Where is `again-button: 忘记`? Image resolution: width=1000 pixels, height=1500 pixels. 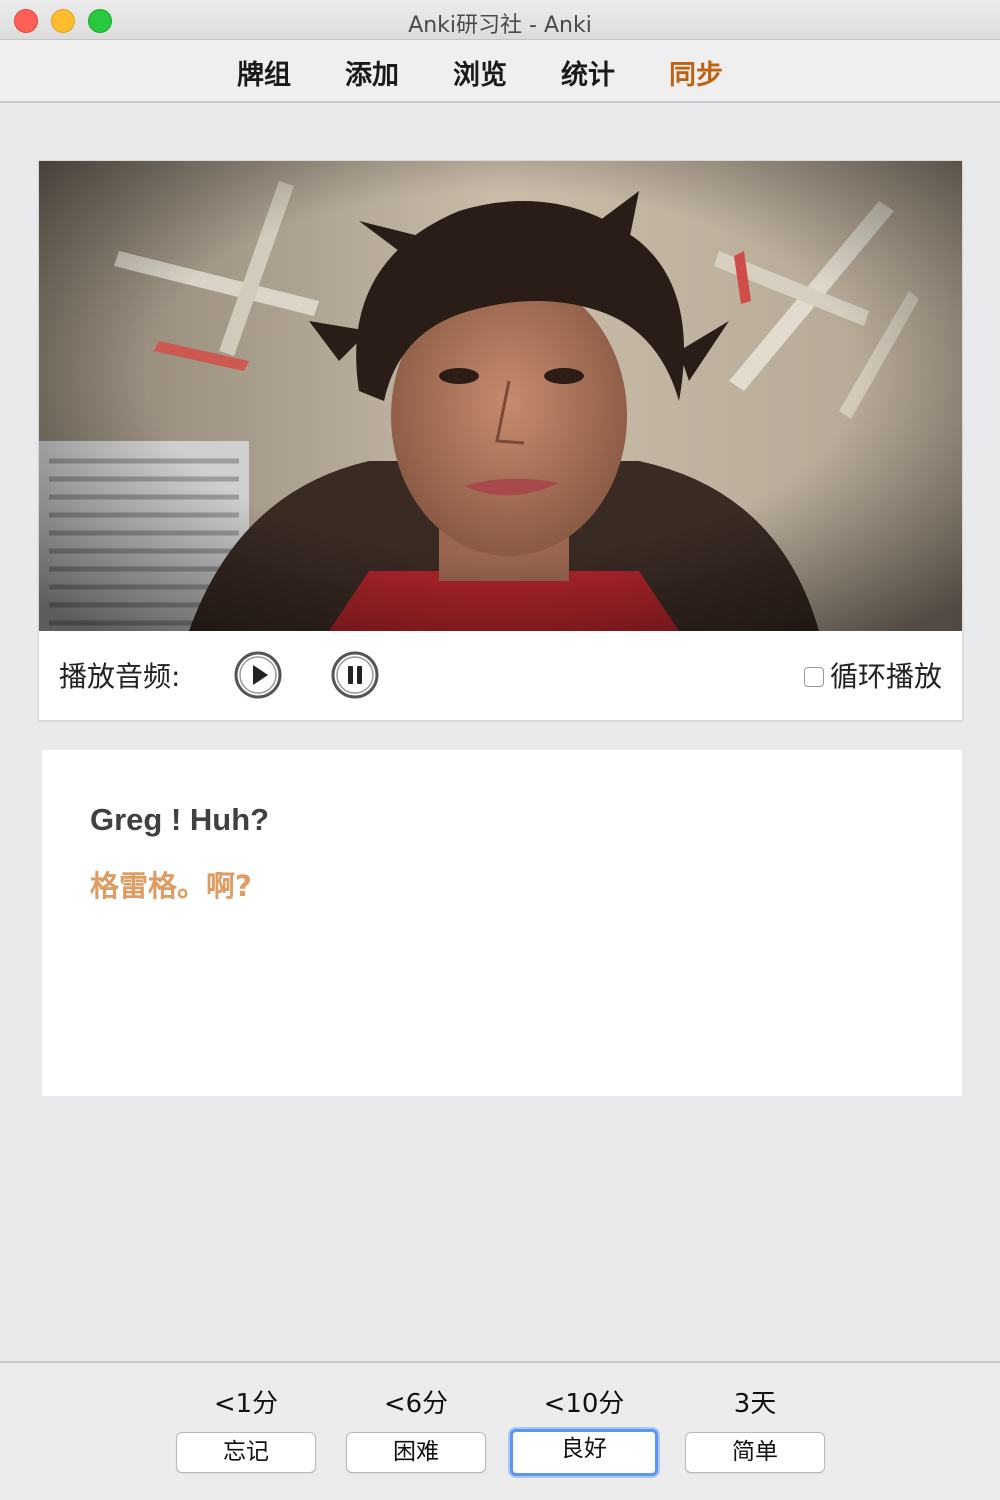 again-button: 忘记 is located at coordinates (246, 1452).